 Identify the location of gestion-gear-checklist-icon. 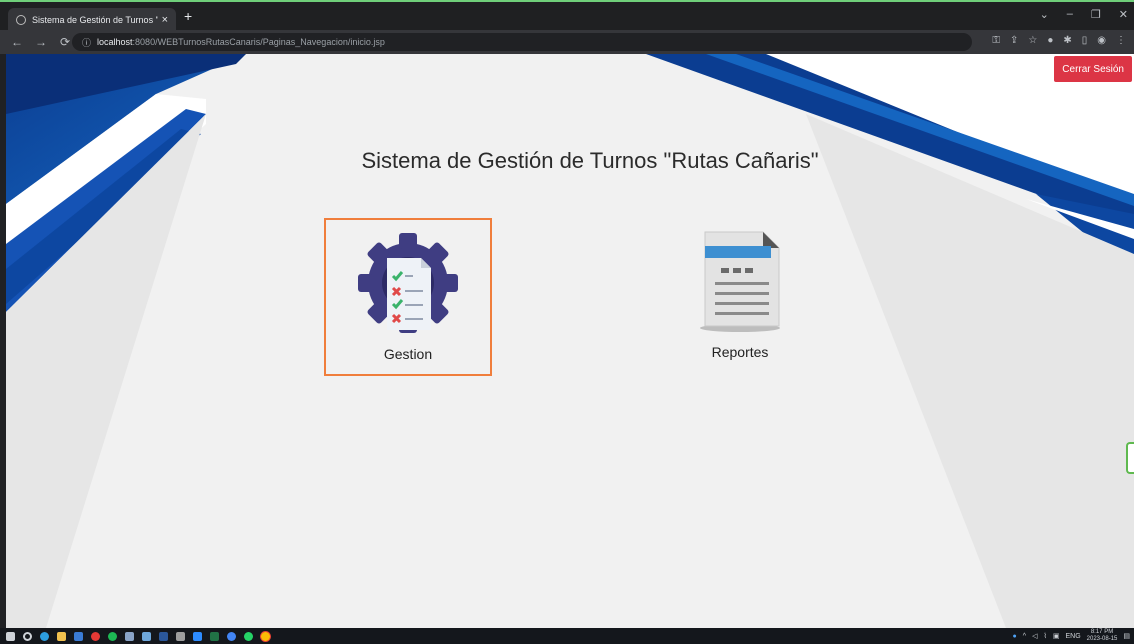
(408, 283).